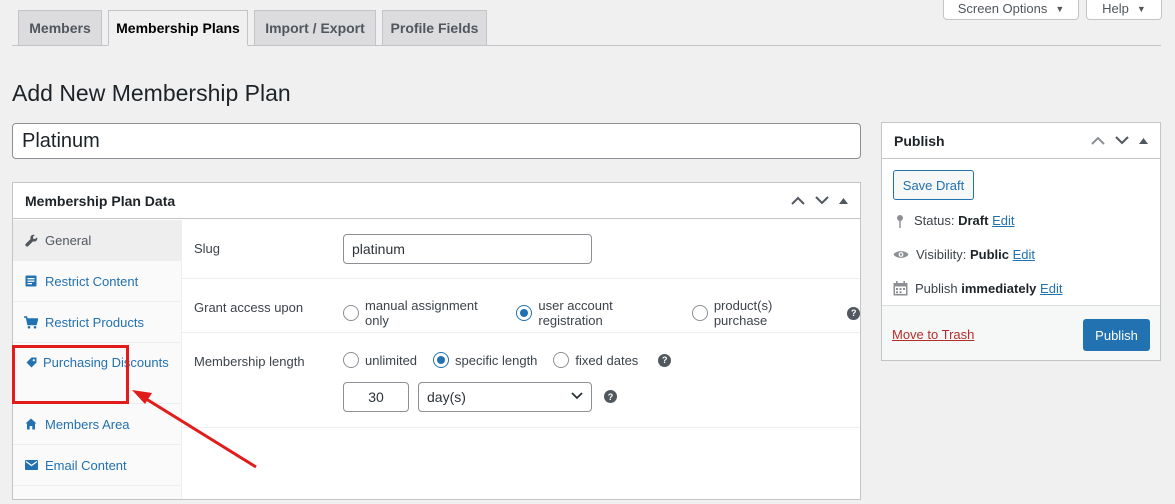 Image resolution: width=1175 pixels, height=504 pixels. I want to click on chevron-down-icon, so click(577, 396).